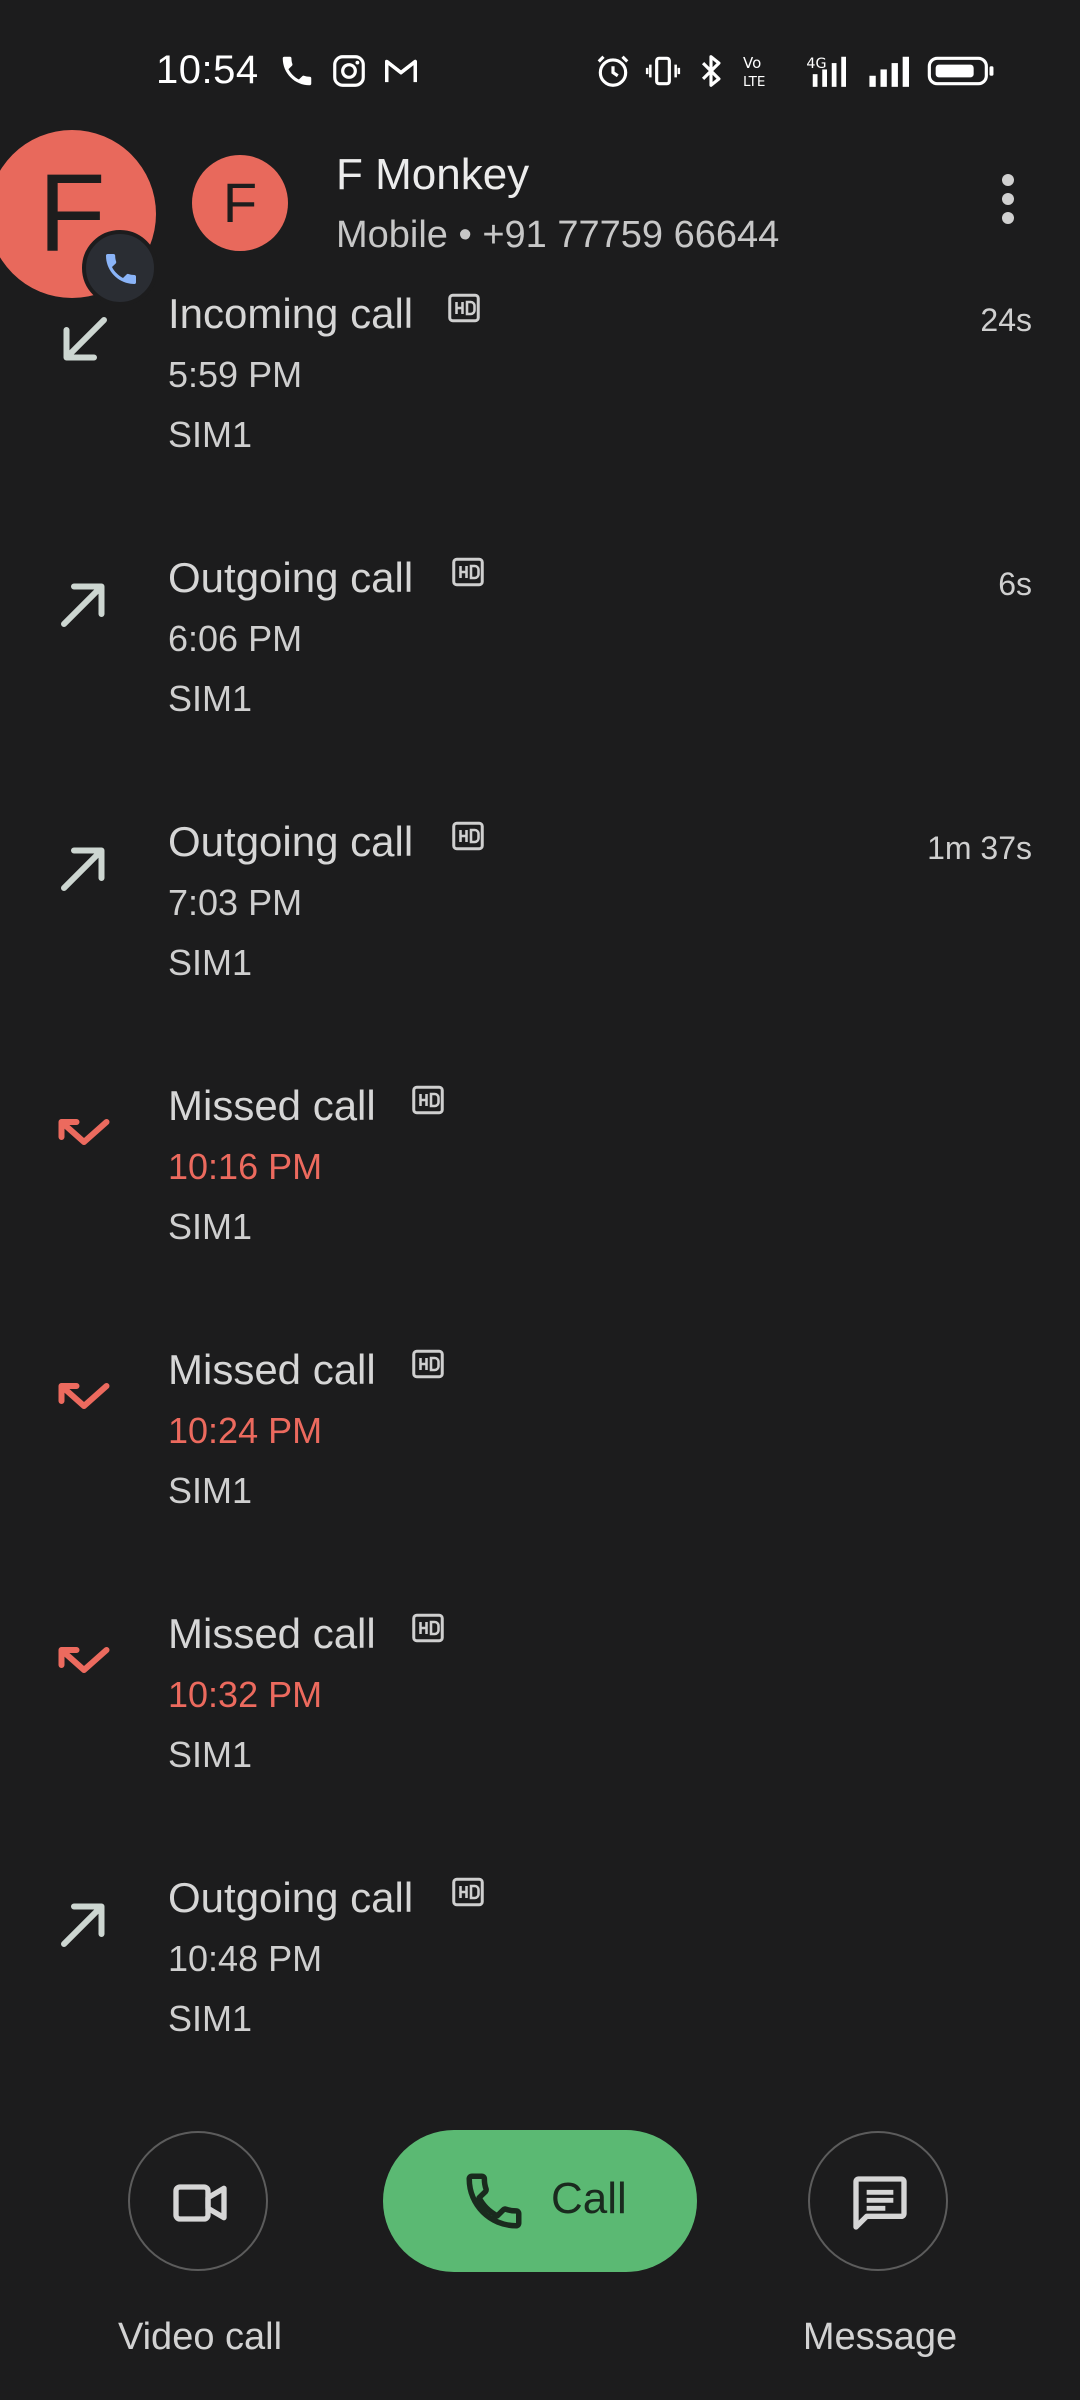 The width and height of the screenshot is (1080, 2400). I want to click on call-time: 10:24 PM, so click(245, 1430).